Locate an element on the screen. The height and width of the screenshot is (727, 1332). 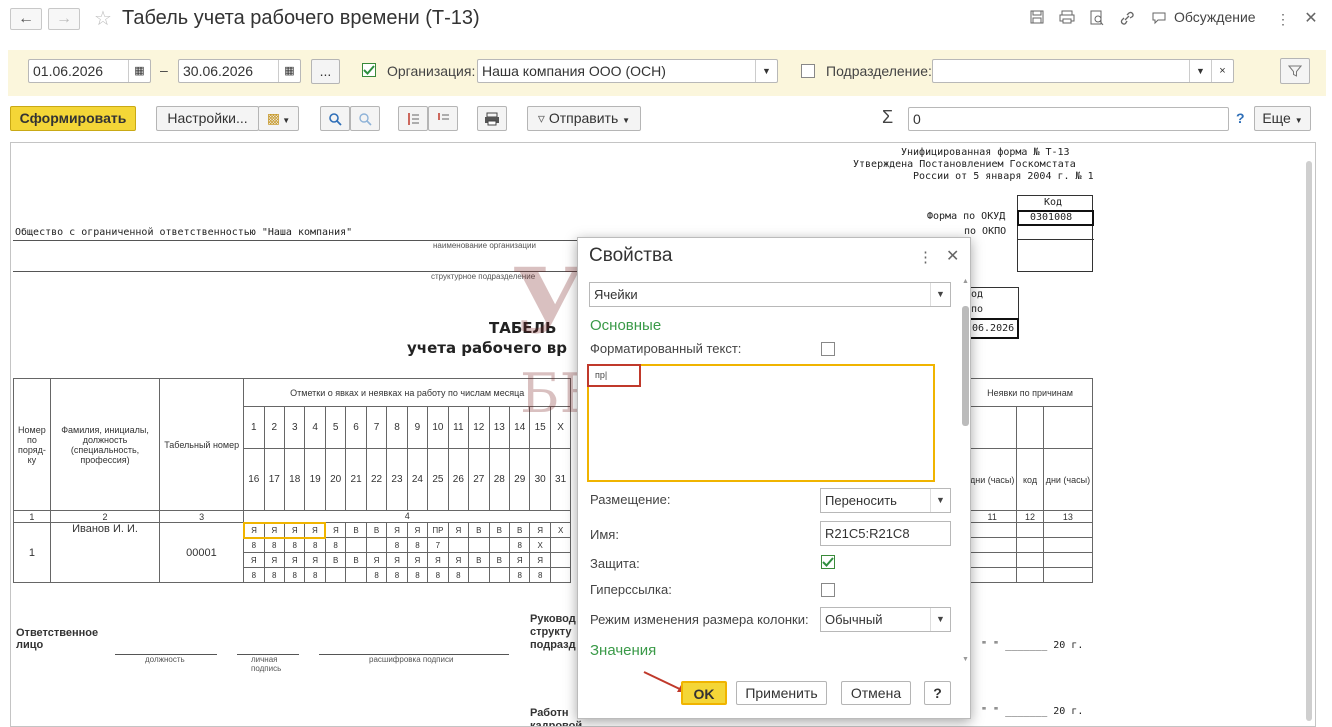
mark-cell: 7 is located at coordinates (438, 545).